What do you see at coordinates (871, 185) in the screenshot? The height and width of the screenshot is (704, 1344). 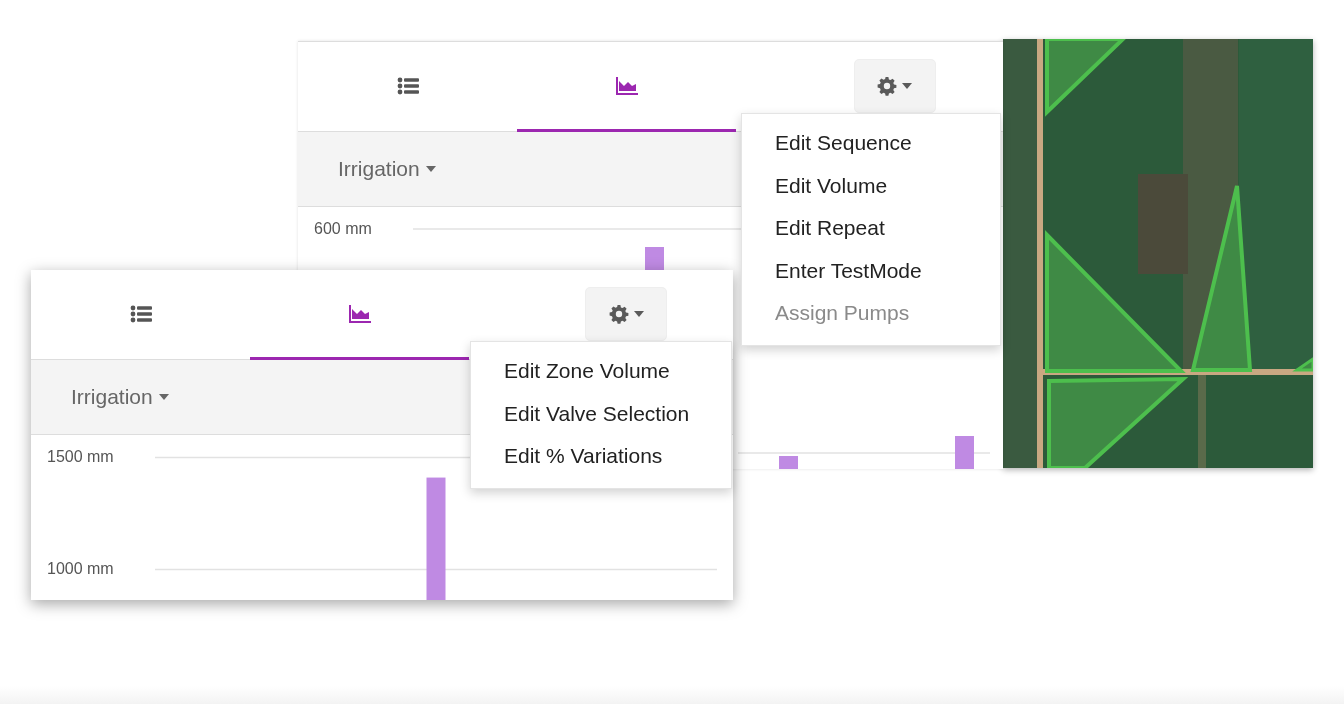 I see `menu-item: Edit Volume` at bounding box center [871, 185].